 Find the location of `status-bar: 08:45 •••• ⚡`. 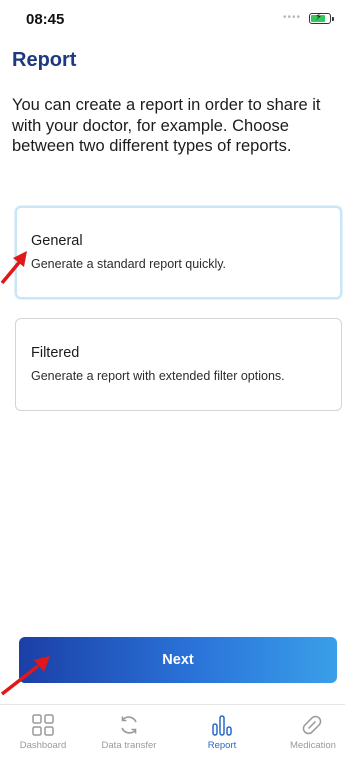

status-bar: 08:45 •••• ⚡ is located at coordinates (172, 20).